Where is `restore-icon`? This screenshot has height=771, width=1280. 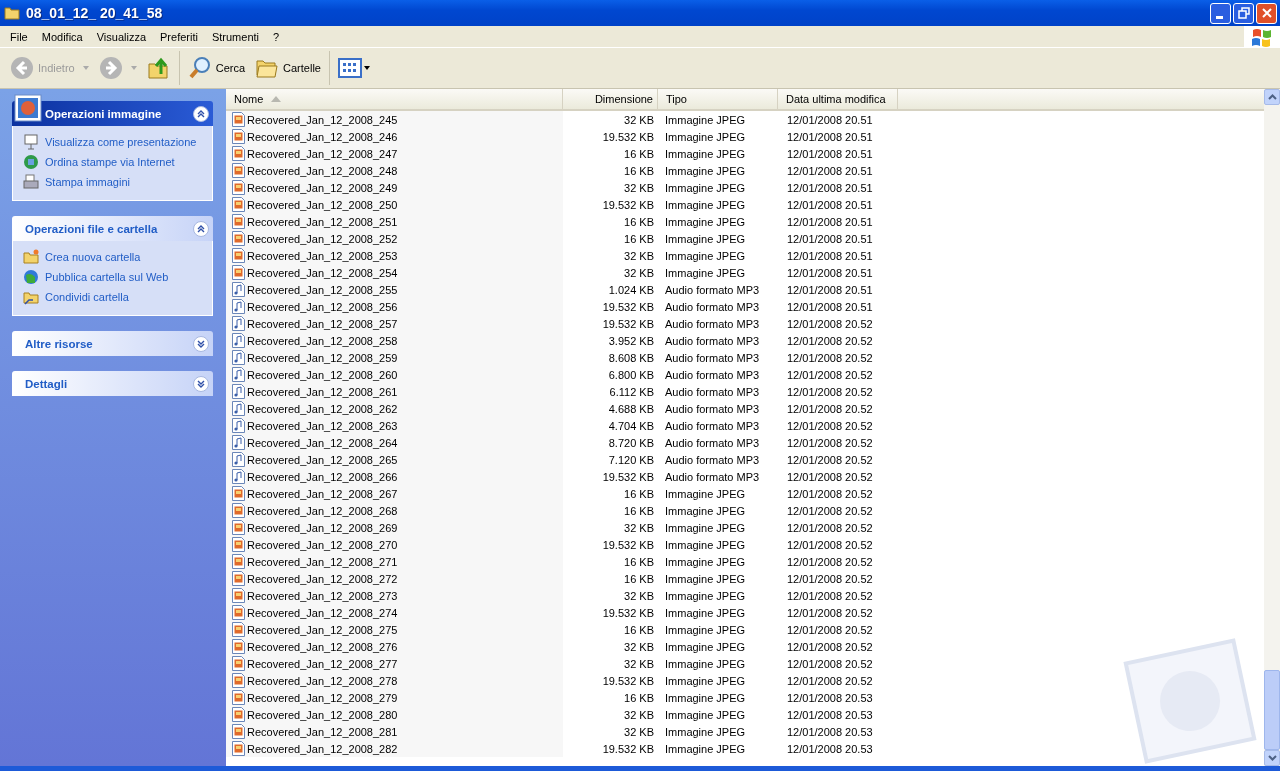 restore-icon is located at coordinates (1243, 13).